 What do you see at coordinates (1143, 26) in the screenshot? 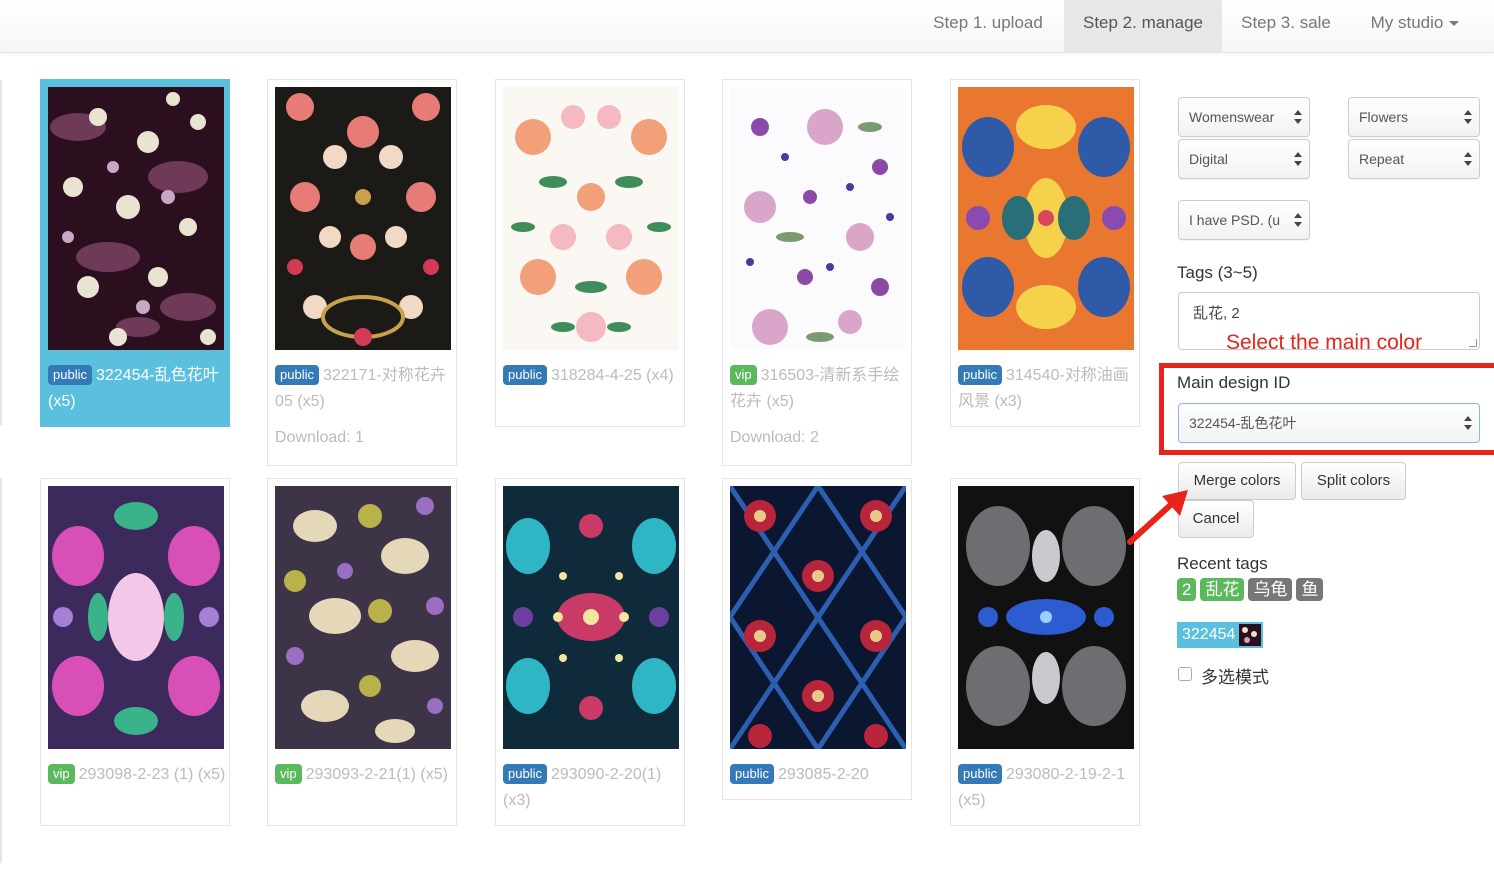
I see `nav-step-manage: Step 2. manage` at bounding box center [1143, 26].